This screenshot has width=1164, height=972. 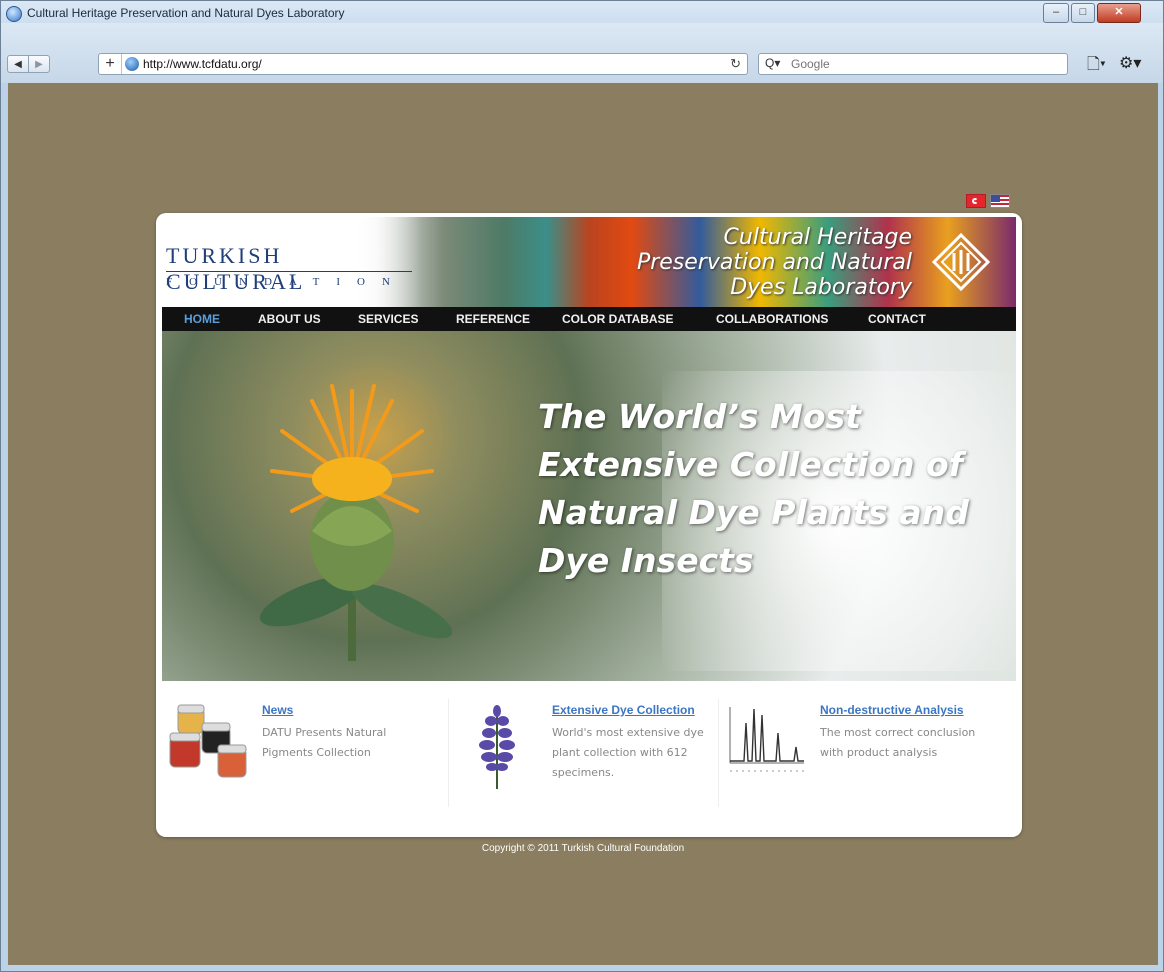 What do you see at coordinates (1130, 63) in the screenshot?
I see `gear-icon: ⚙▾` at bounding box center [1130, 63].